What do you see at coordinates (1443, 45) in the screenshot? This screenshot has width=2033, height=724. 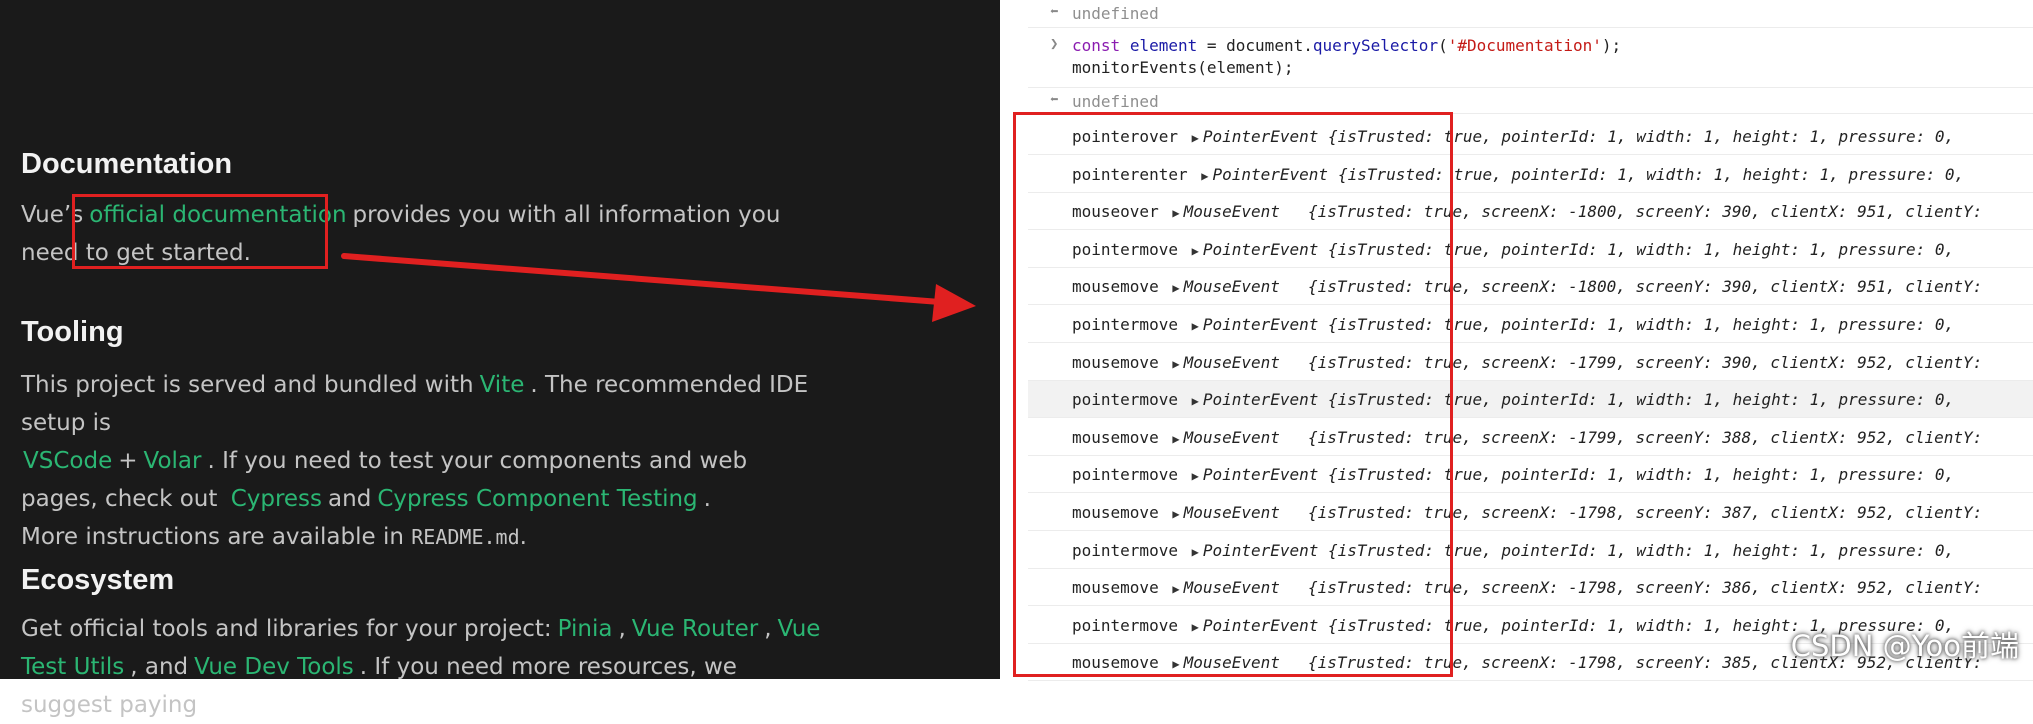 I see `code-text: (` at bounding box center [1443, 45].